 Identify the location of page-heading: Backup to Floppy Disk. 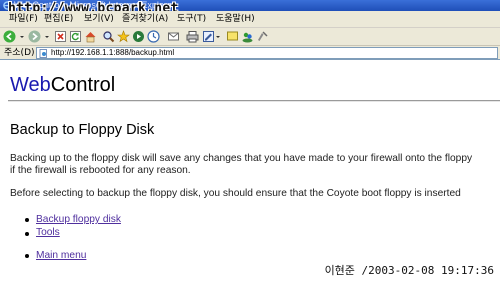
(82, 130).